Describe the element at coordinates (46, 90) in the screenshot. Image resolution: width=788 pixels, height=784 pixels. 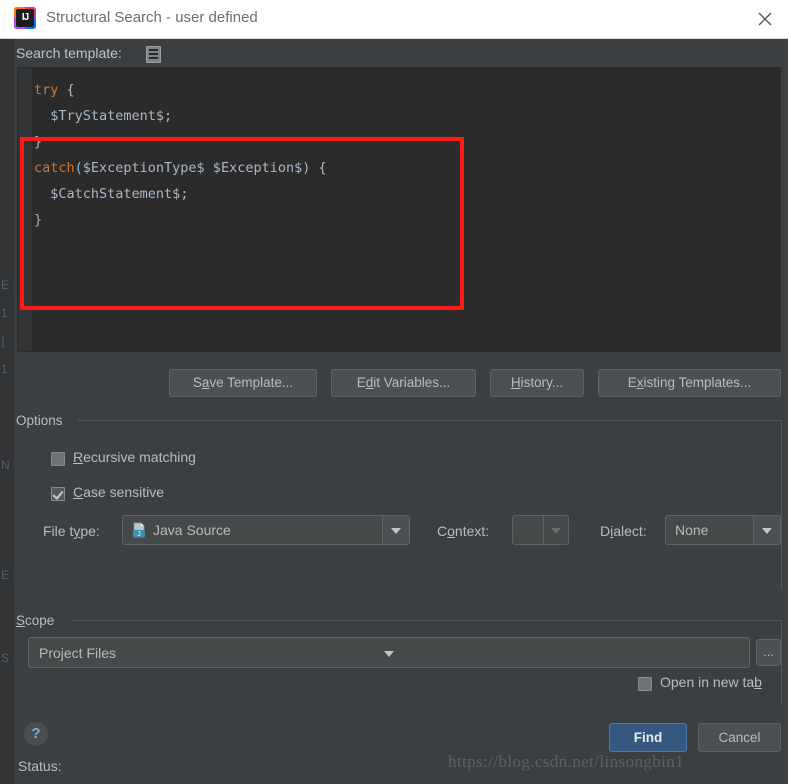
I see `code-token: try` at that location.